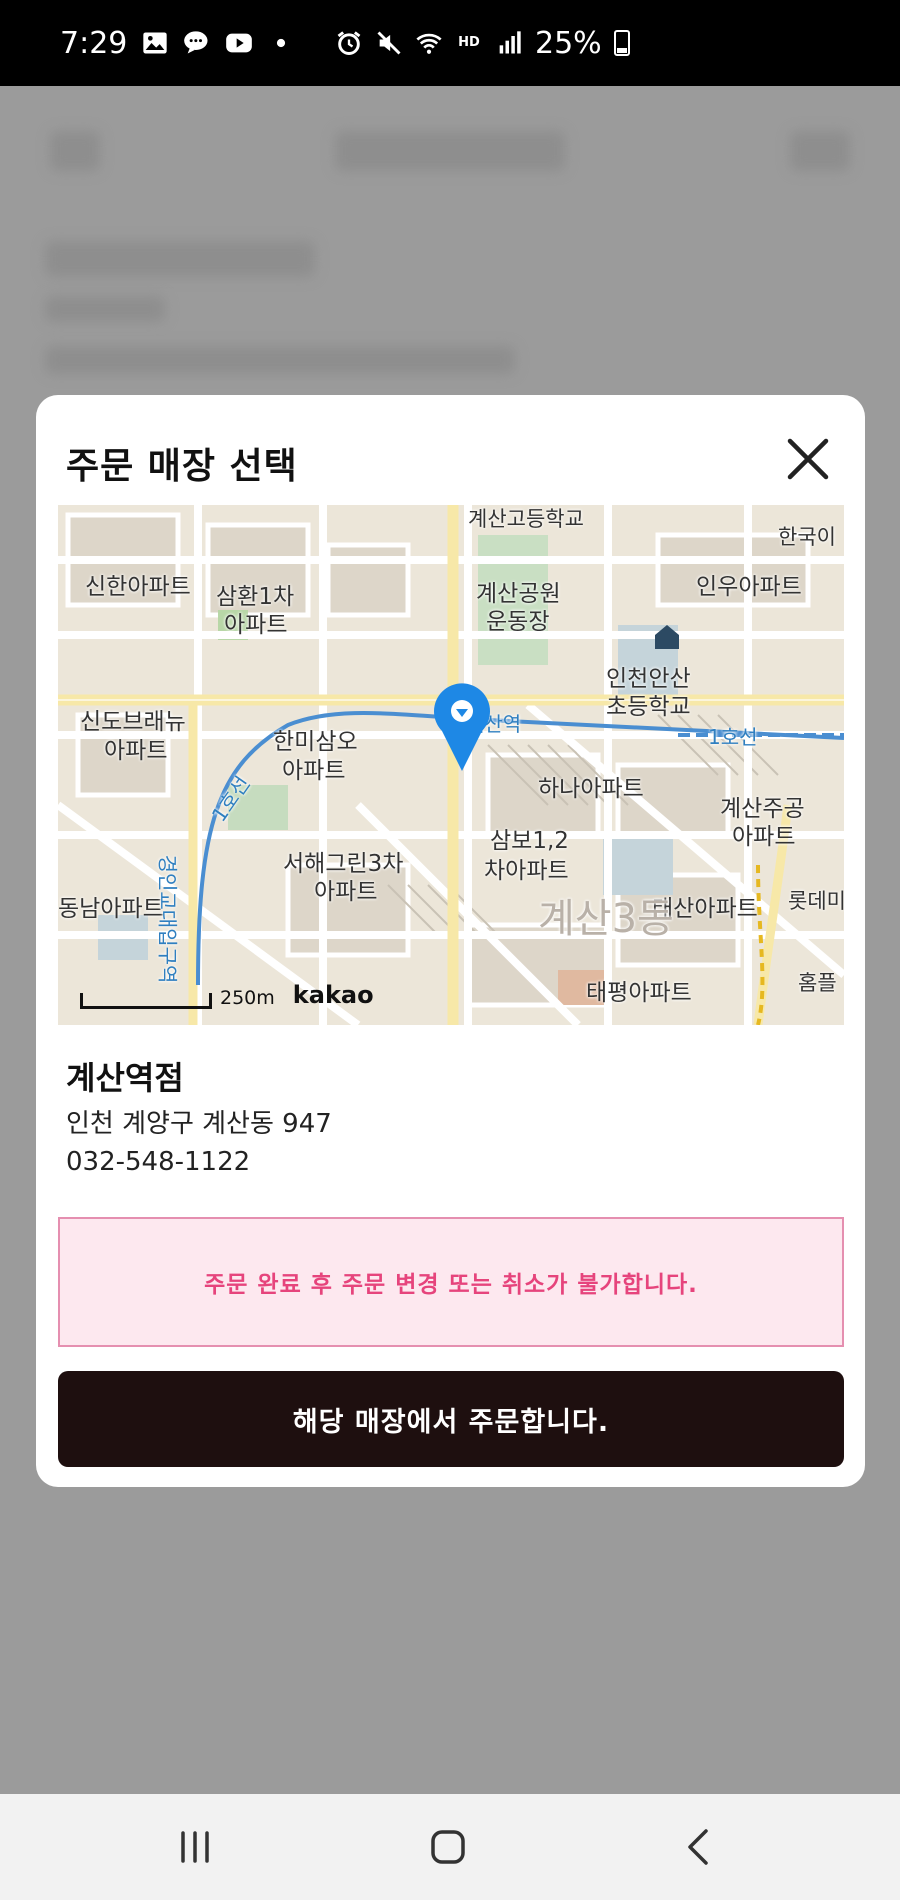  What do you see at coordinates (133, 722) in the screenshot?
I see `map-label: 신도브래뉴` at bounding box center [133, 722].